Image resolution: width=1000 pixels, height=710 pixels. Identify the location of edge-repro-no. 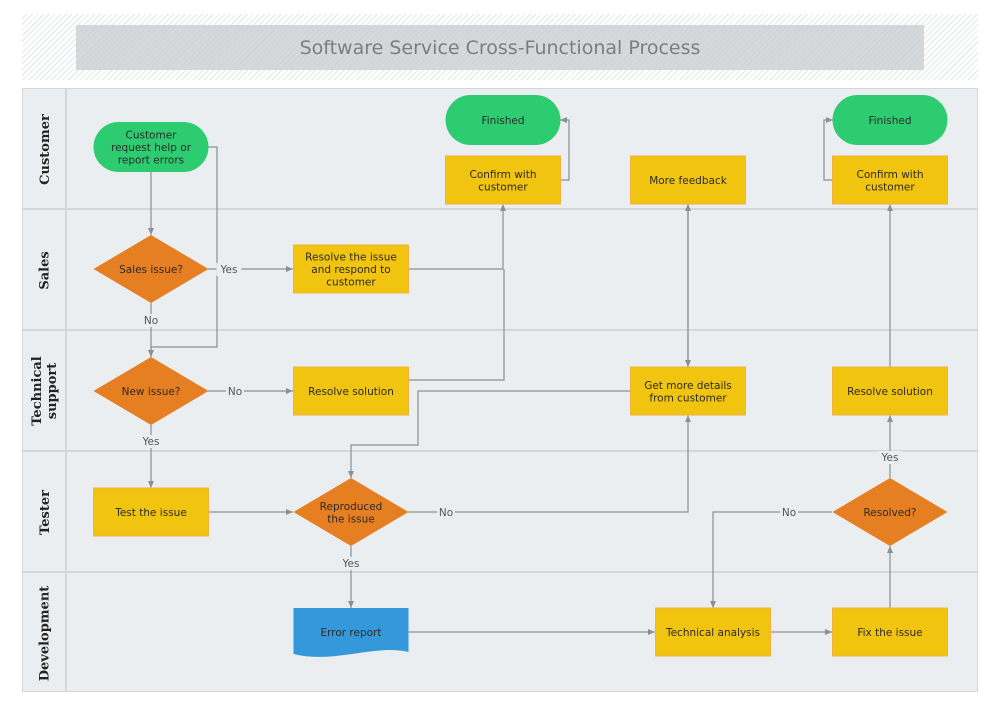
(549, 464).